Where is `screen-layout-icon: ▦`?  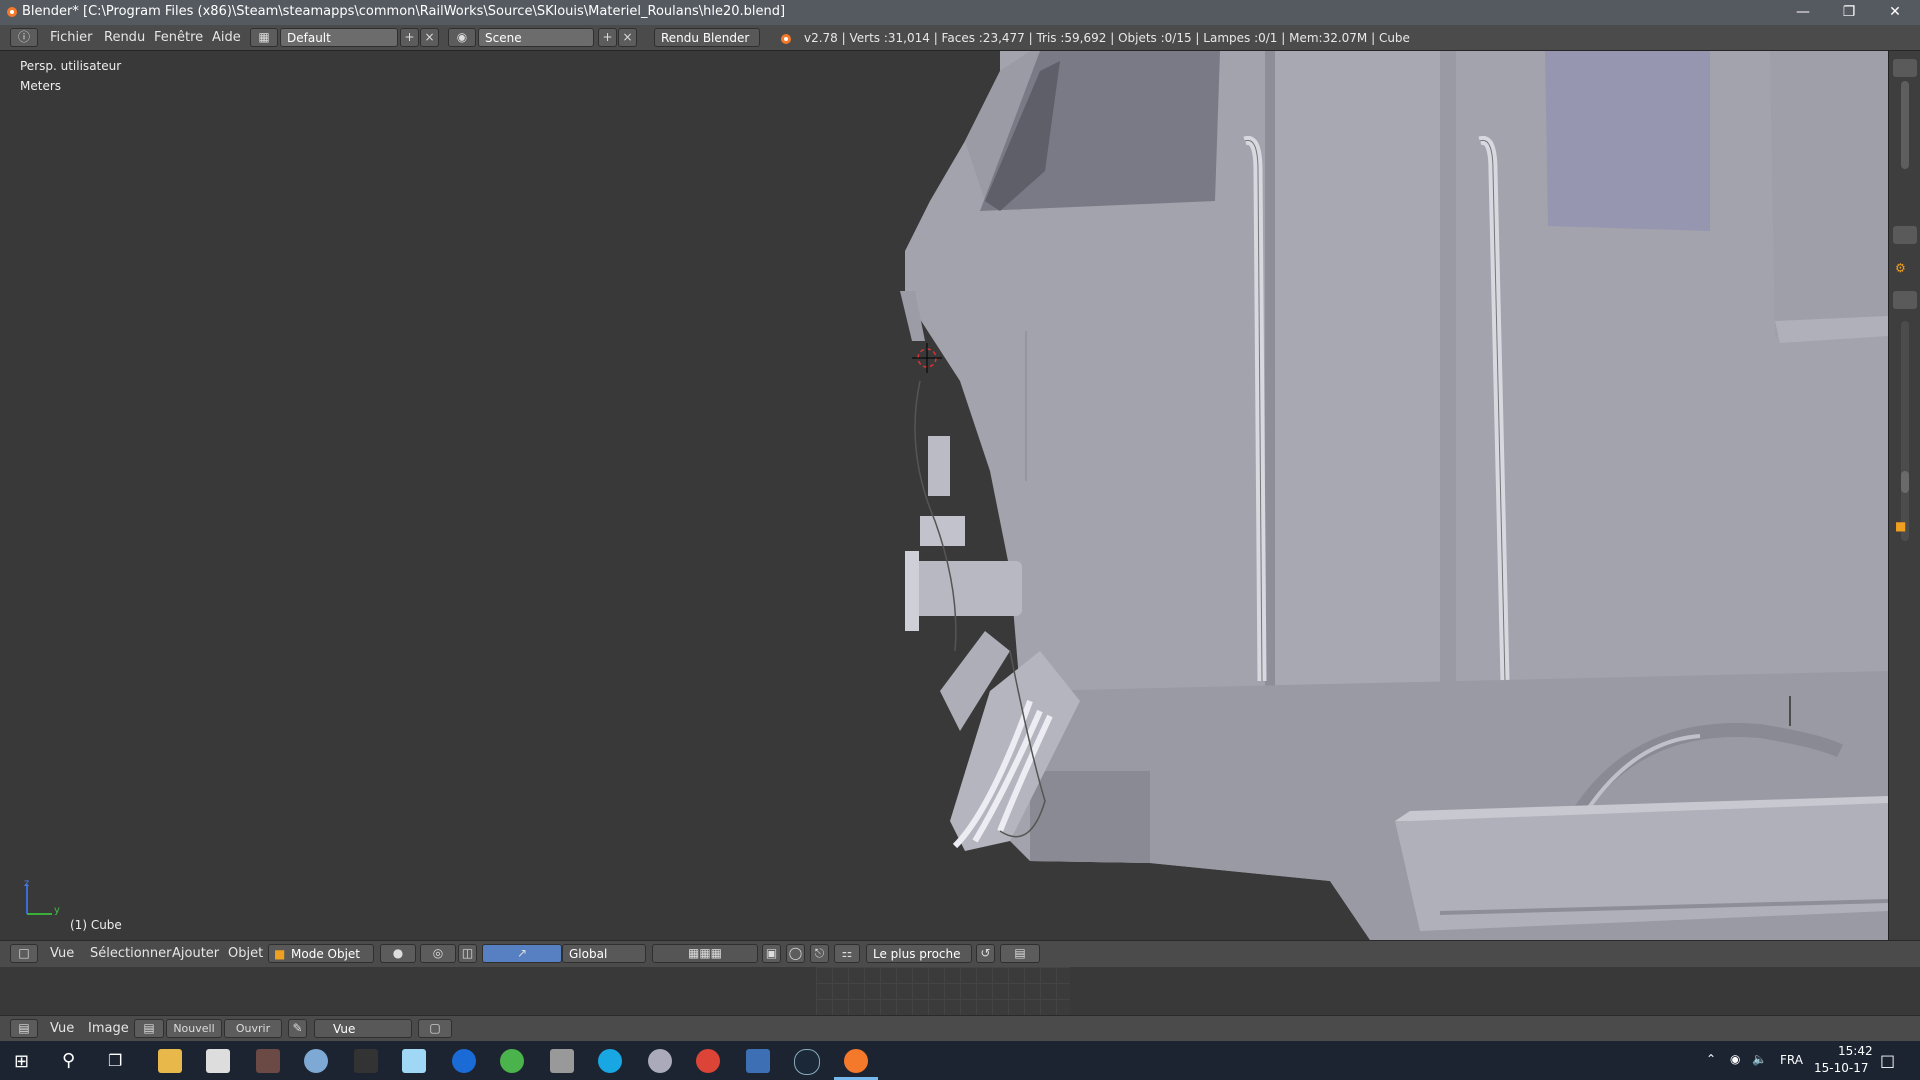
screen-layout-icon: ▦ is located at coordinates (264, 37).